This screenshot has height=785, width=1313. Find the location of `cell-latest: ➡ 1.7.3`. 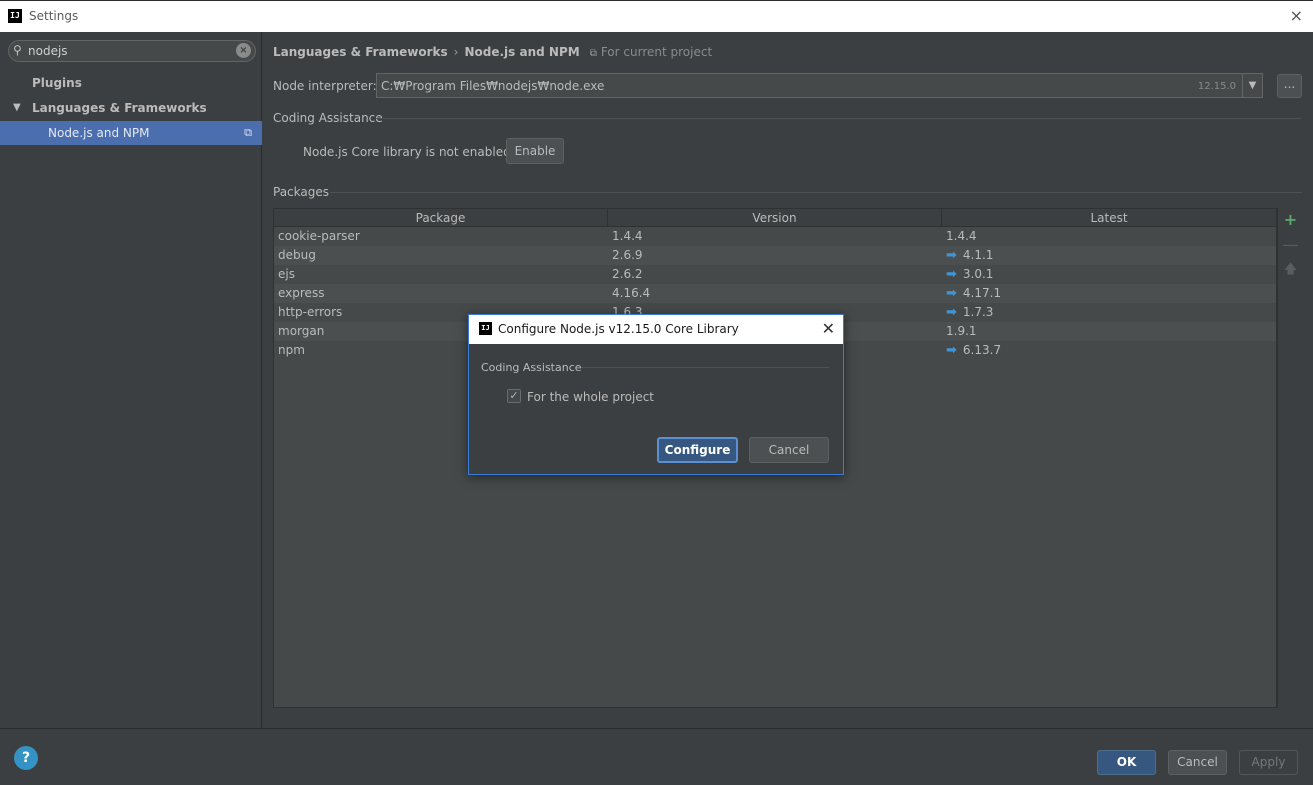

cell-latest: ➡ 1.7.3 is located at coordinates (969, 312).